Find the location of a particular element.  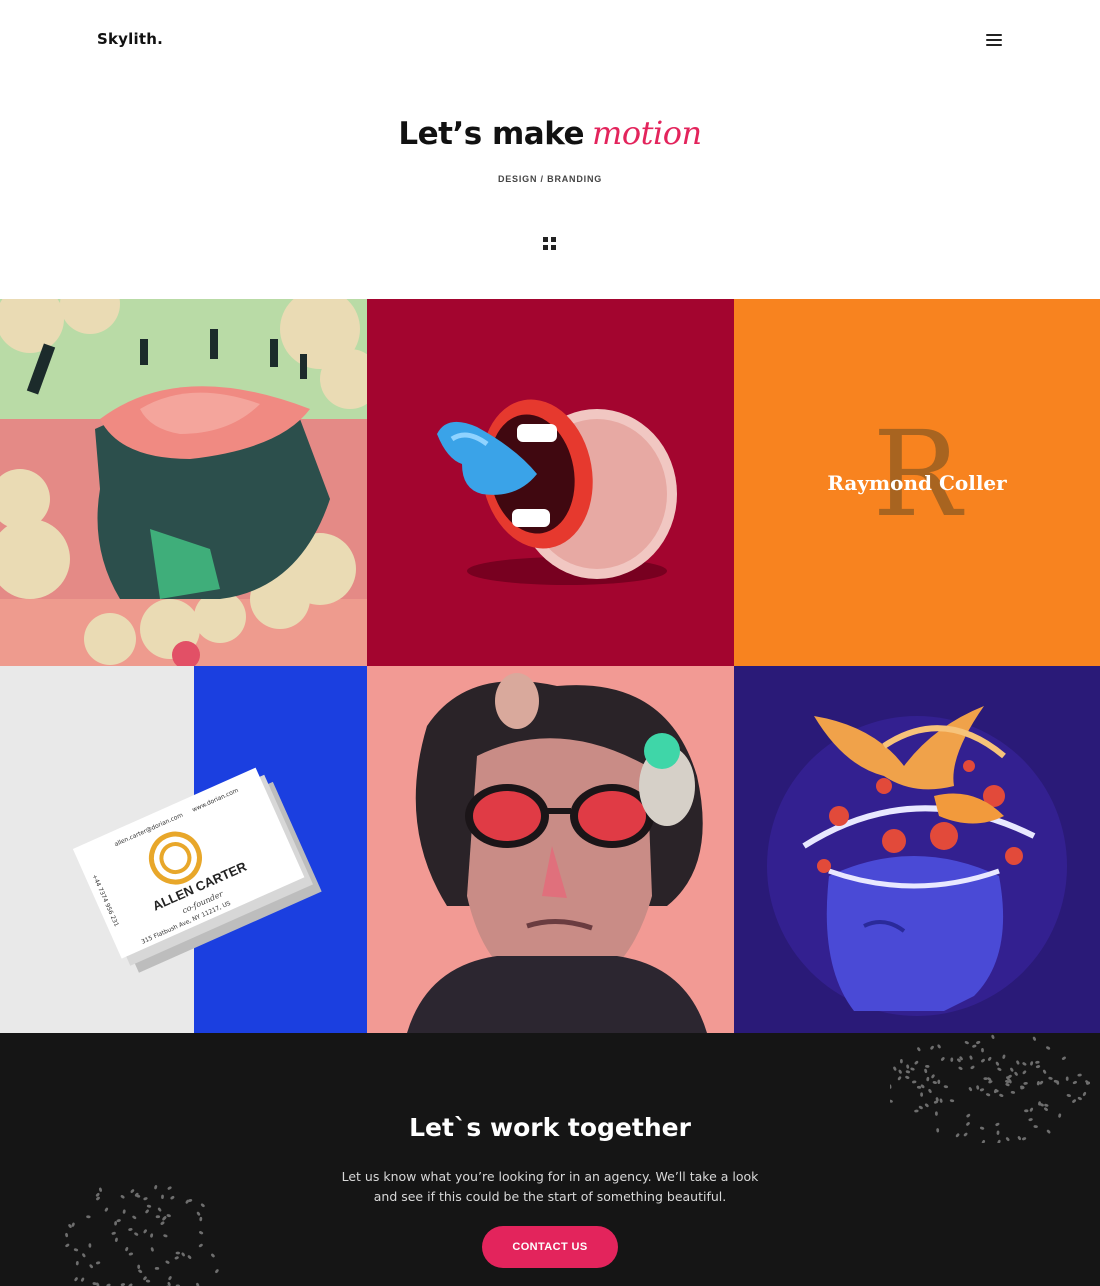

portfolio-item-bird-head is located at coordinates (917, 849).